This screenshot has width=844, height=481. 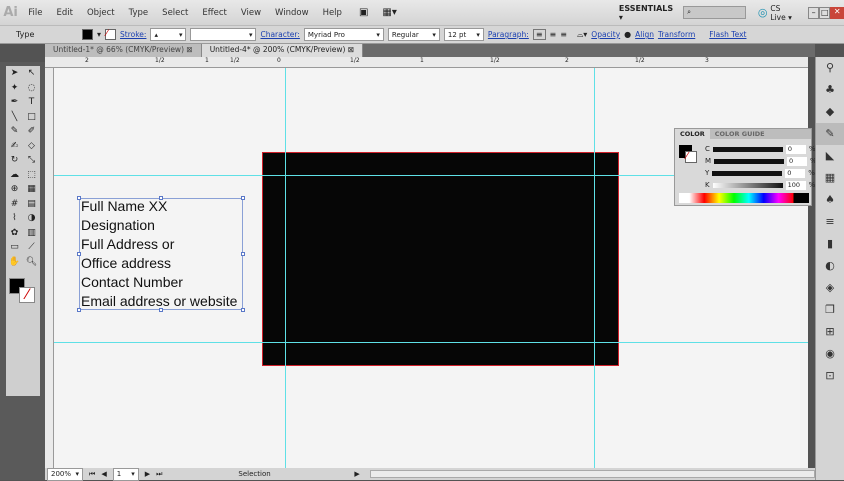 What do you see at coordinates (161, 263) in the screenshot?
I see `text-line-office: Office address` at bounding box center [161, 263].